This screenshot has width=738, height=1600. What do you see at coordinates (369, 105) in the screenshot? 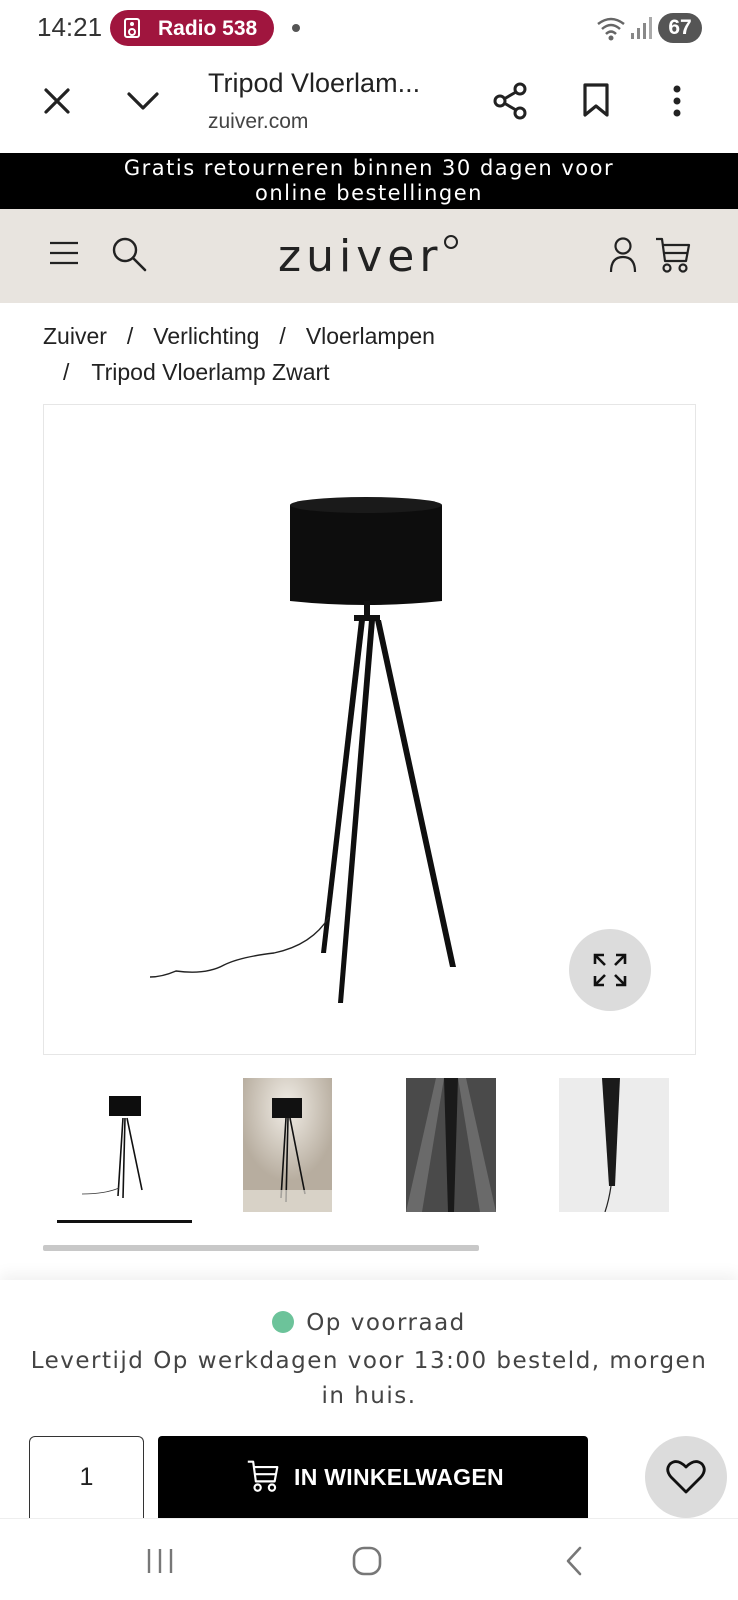
I see `browser-toolbar: Tripod Vloerlam... zuiver.com` at bounding box center [369, 105].